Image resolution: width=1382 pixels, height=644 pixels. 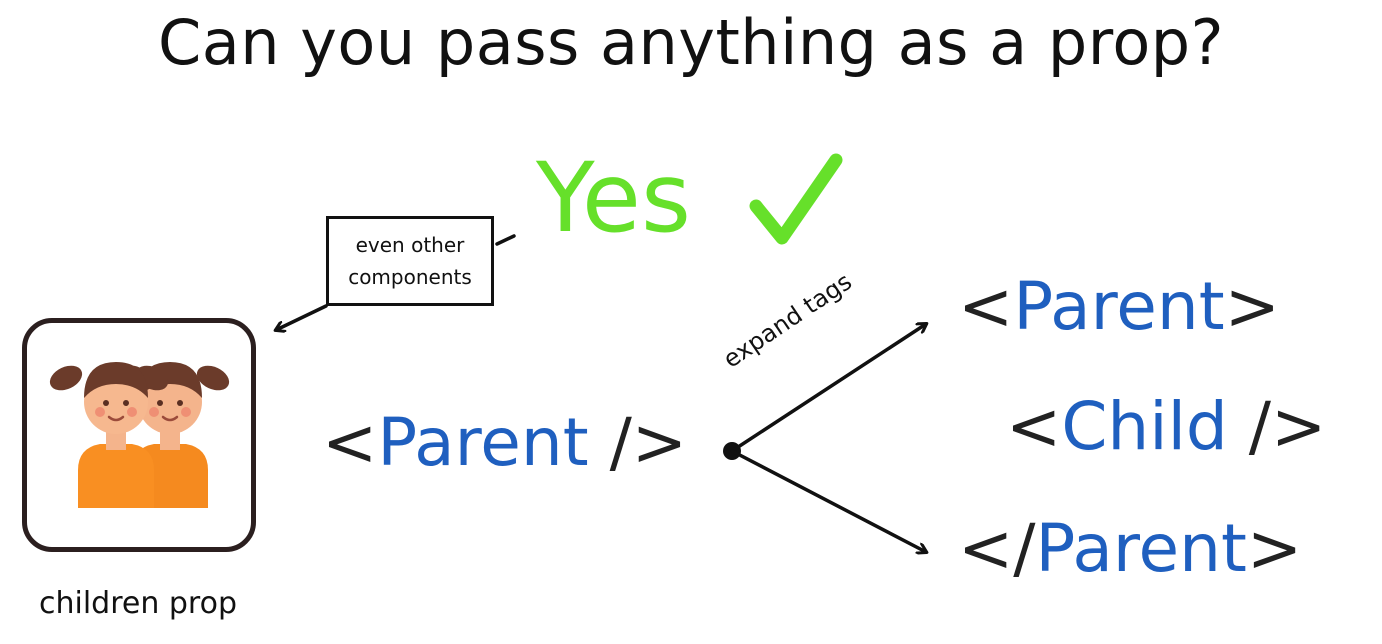 I want to click on expand-up-arrow, so click(x=828, y=388).